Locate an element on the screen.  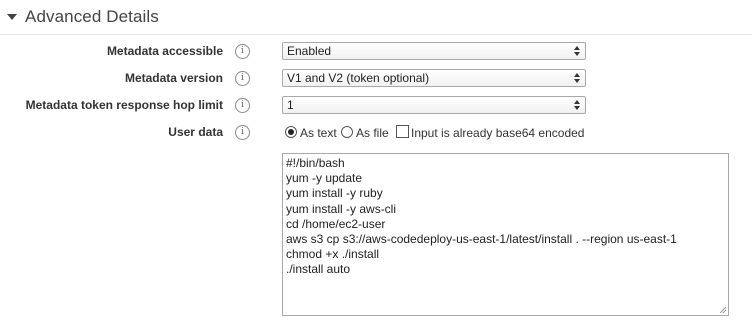
hop-limit-value: 1 is located at coordinates (290, 105).